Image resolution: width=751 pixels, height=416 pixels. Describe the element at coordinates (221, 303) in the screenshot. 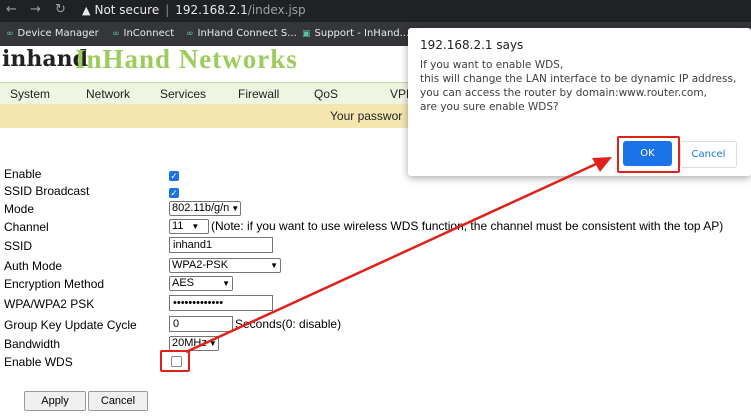

I see `psk-input: •••••••••••••` at that location.